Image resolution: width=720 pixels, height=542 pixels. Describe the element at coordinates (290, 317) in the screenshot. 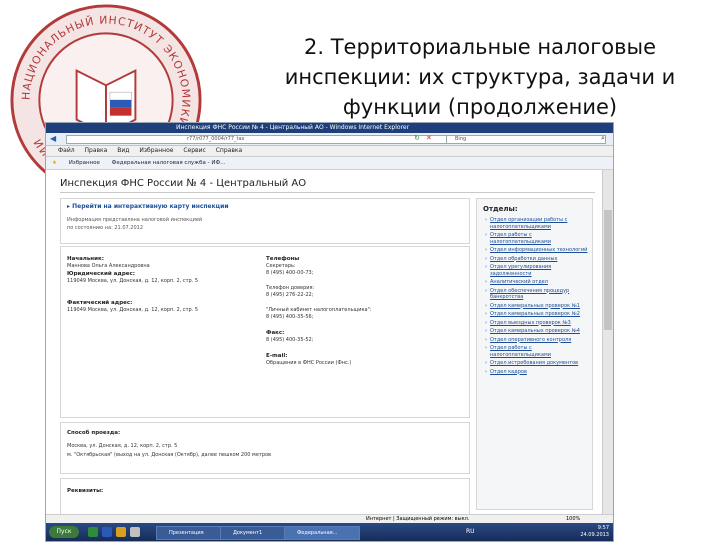

I see `cabinet-phone: 8 (495) 400-35-56;` at that location.